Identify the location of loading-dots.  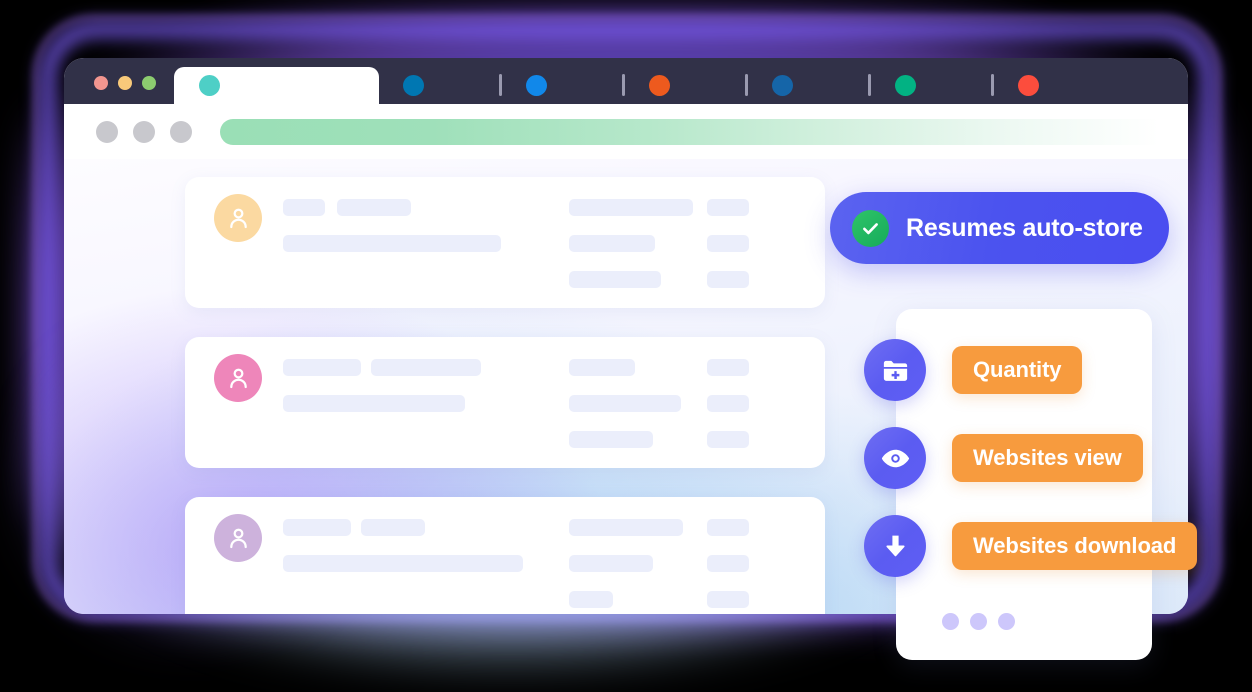
(978, 621).